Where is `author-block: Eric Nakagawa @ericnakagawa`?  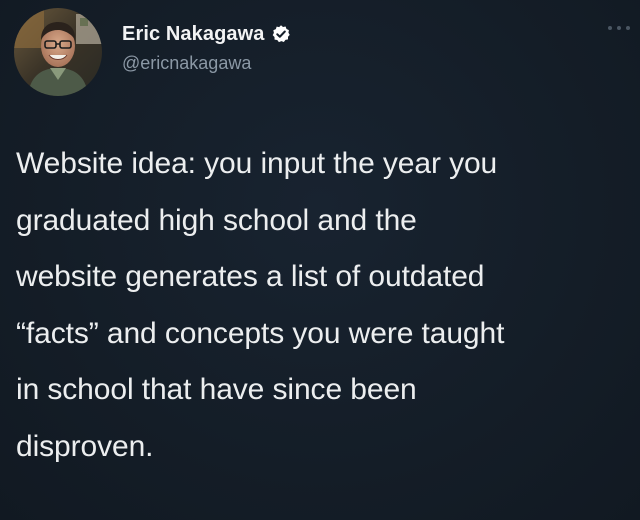 author-block: Eric Nakagawa @ericnakagawa is located at coordinates (206, 46).